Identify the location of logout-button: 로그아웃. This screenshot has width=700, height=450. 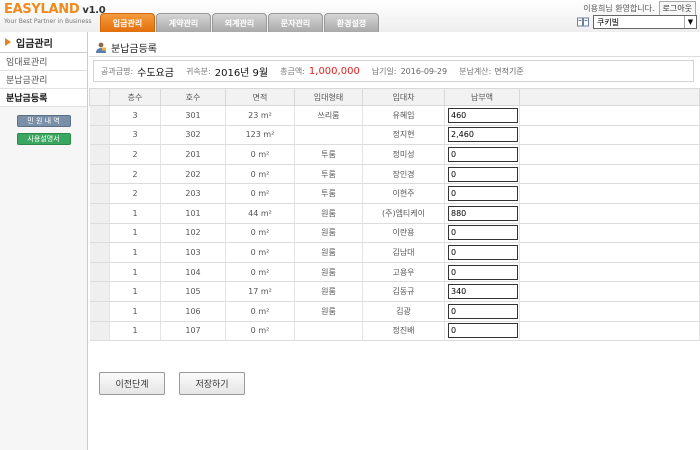
(677, 8).